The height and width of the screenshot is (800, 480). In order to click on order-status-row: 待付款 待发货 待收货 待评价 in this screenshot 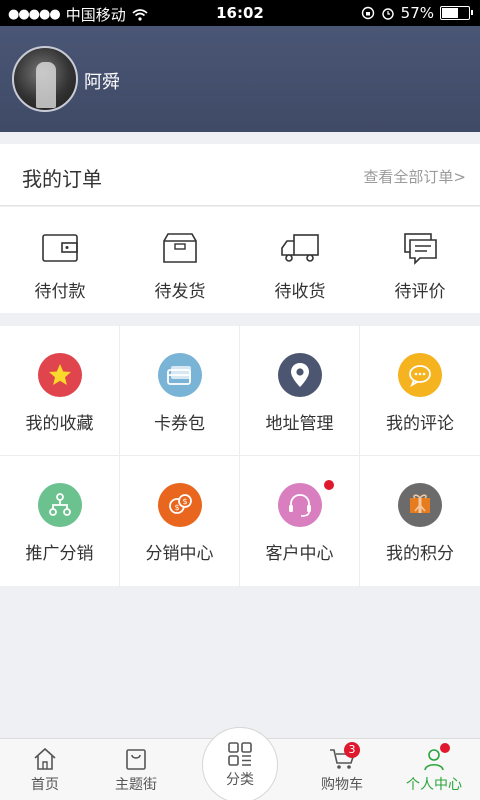, I will do `click(240, 260)`.